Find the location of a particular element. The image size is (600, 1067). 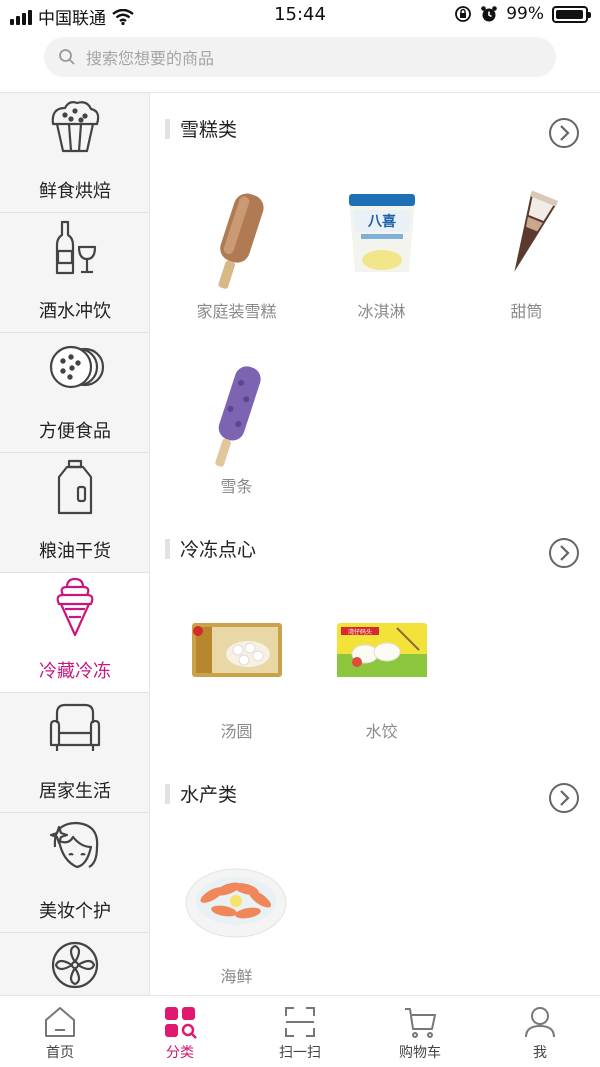

seafood-platter-image is located at coordinates (236, 903).